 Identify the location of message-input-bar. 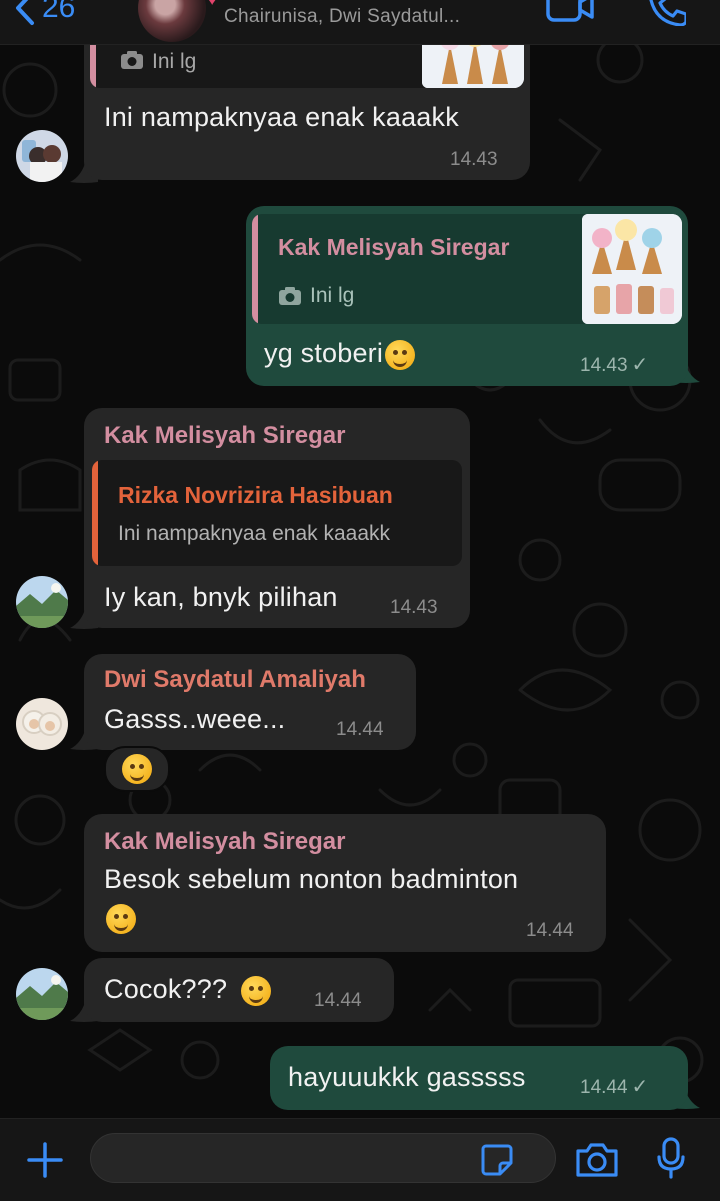
(360, 1159).